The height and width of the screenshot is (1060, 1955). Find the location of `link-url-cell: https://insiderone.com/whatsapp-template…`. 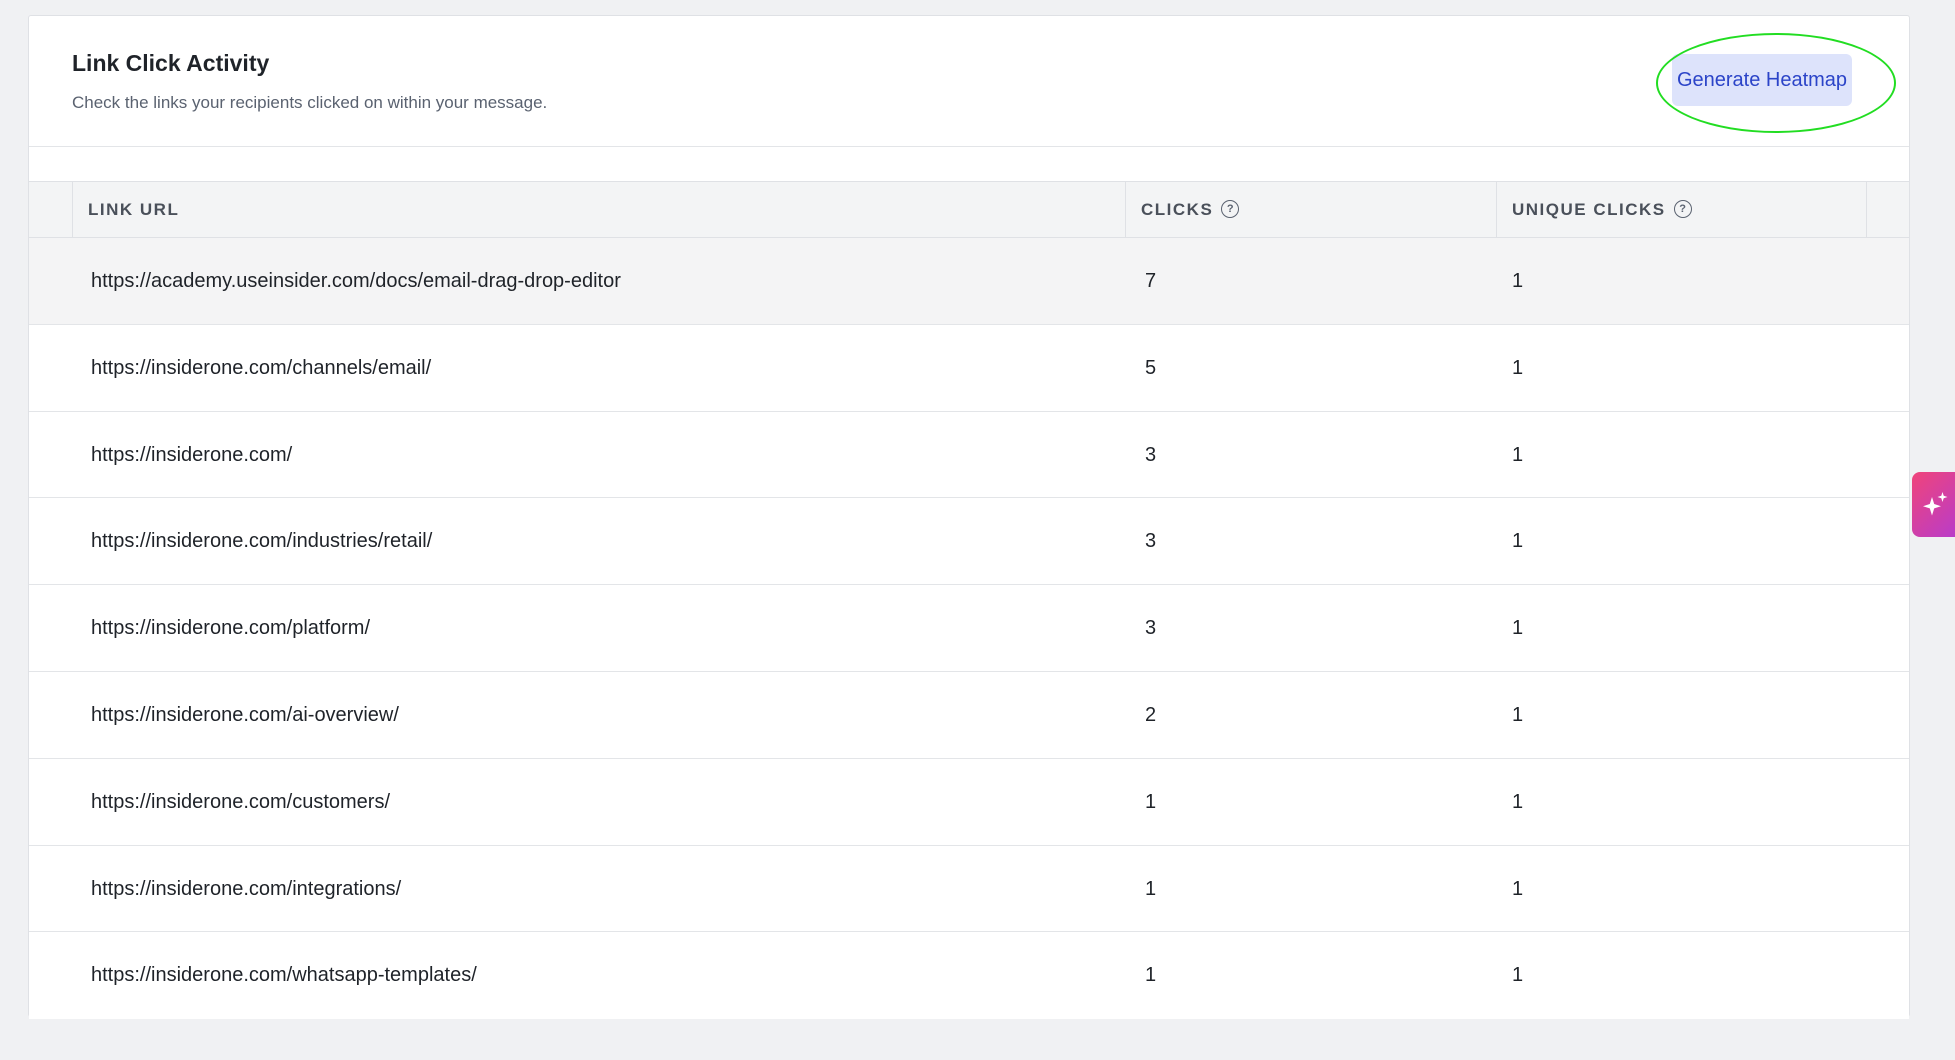

link-url-cell: https://insiderone.com/whatsapp-template… is located at coordinates (284, 975).